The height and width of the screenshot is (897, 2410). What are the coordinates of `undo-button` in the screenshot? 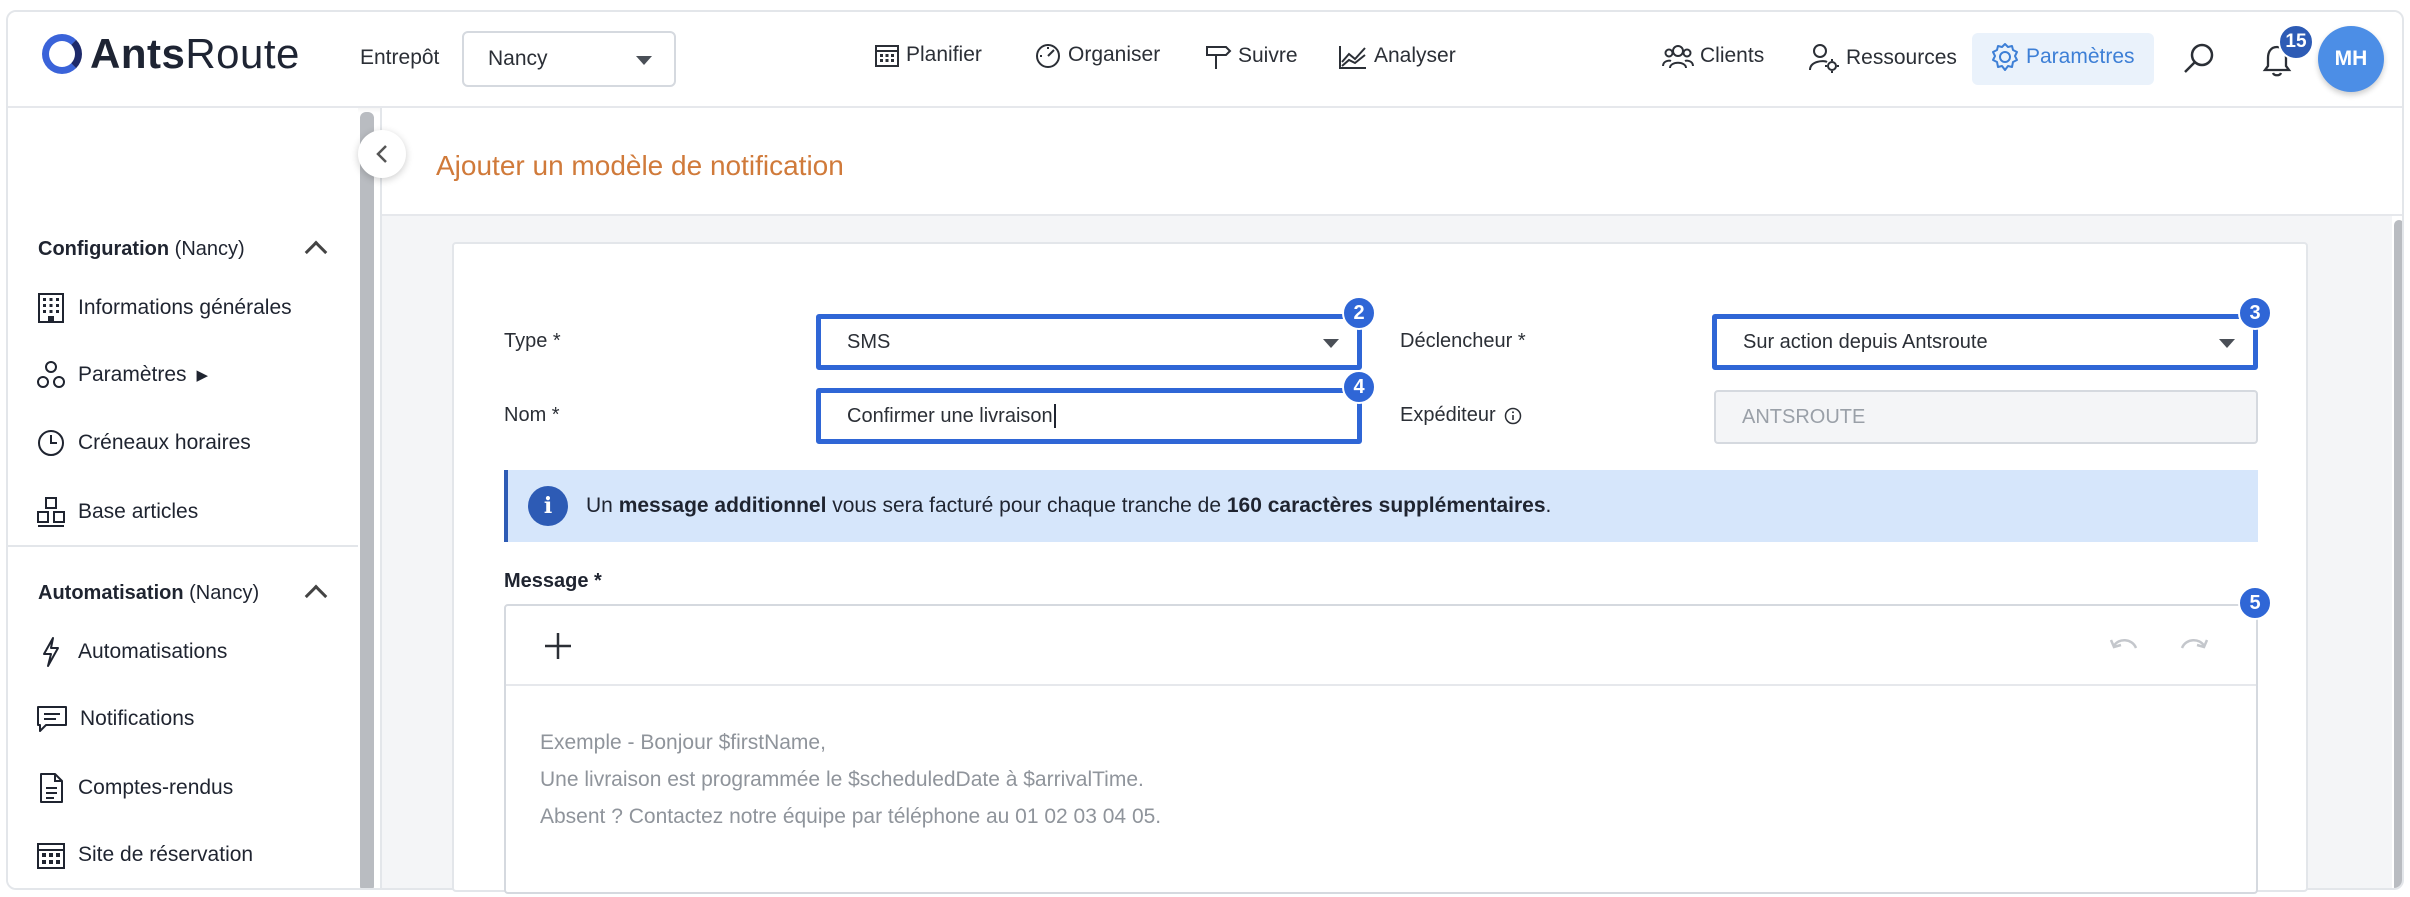 It's located at (2124, 649).